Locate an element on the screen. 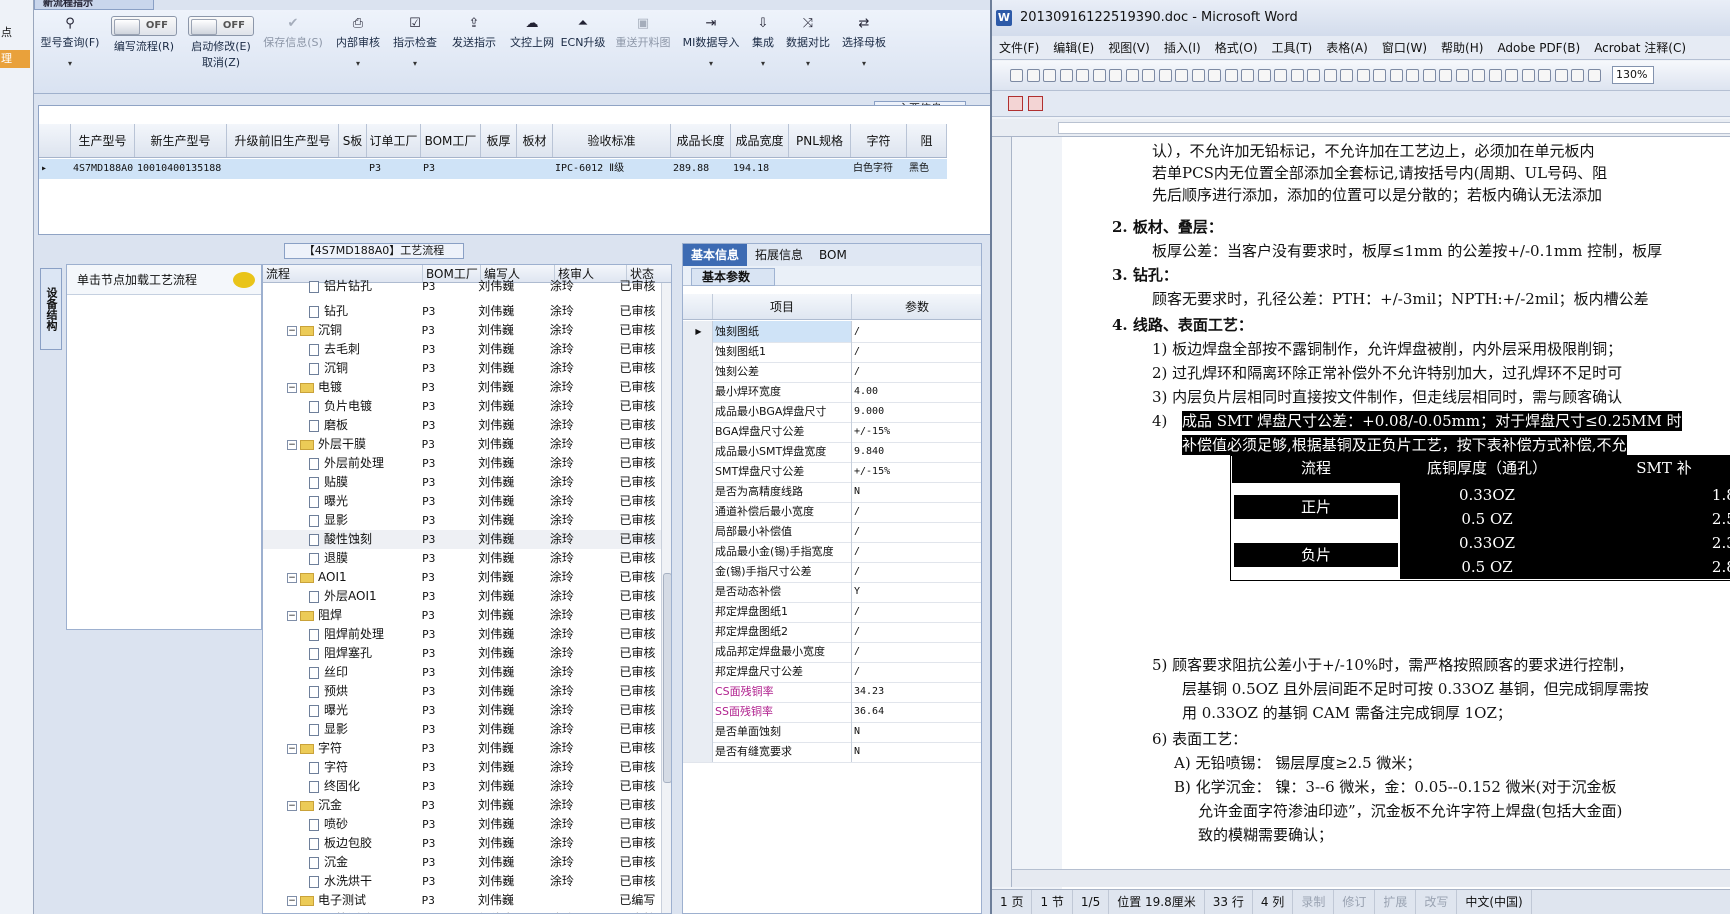 This screenshot has height=914, width=1730. param-value: 9.000 is located at coordinates (916, 411).